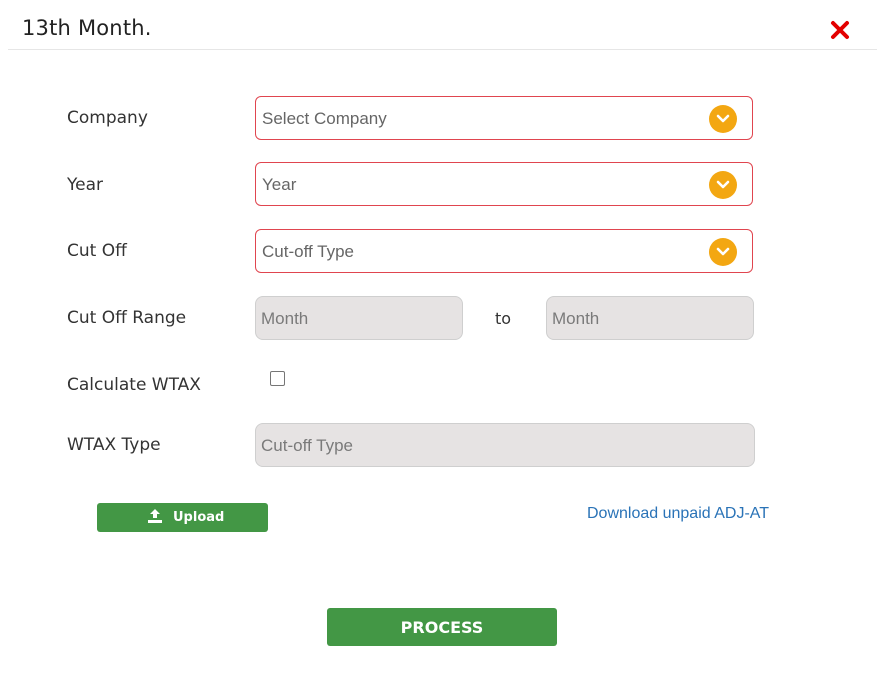  I want to click on dialog-title: 13th Month., so click(87, 28).